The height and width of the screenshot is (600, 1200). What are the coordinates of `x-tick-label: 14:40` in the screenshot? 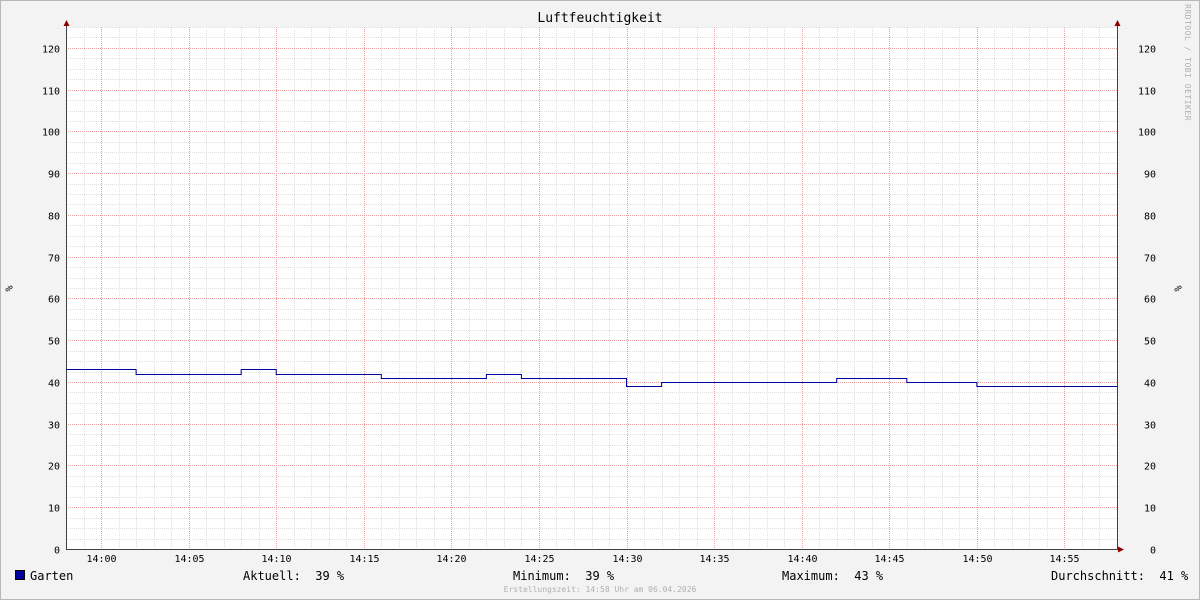 It's located at (802, 559).